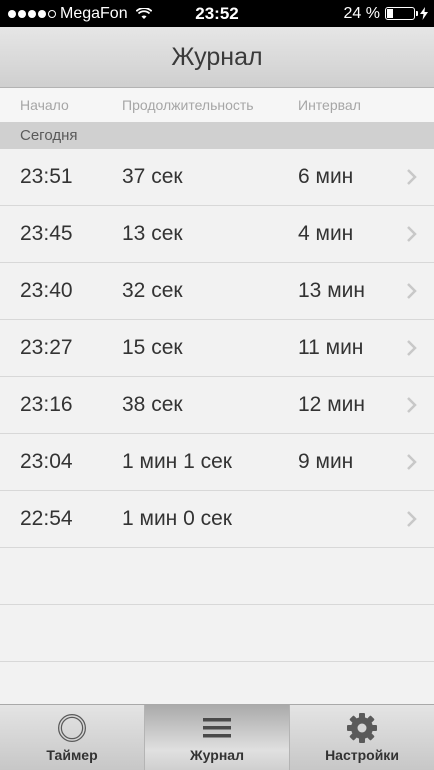 The image size is (434, 770). What do you see at coordinates (44, 105) in the screenshot?
I see `column-header-start: Начало` at bounding box center [44, 105].